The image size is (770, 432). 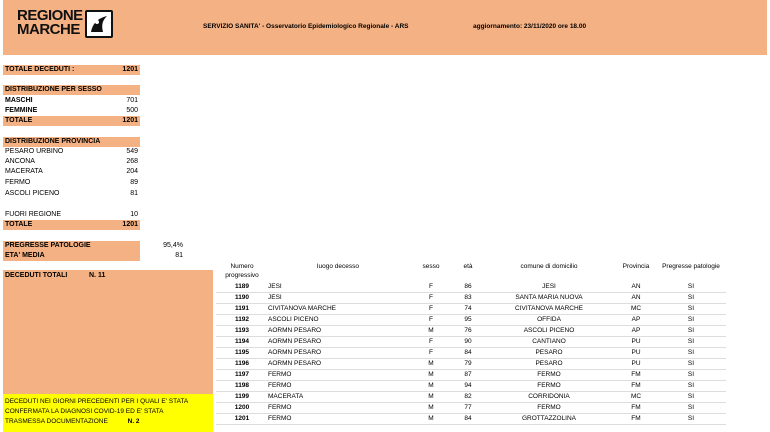 I want to click on cell-numero: 1200, so click(x=242, y=407).